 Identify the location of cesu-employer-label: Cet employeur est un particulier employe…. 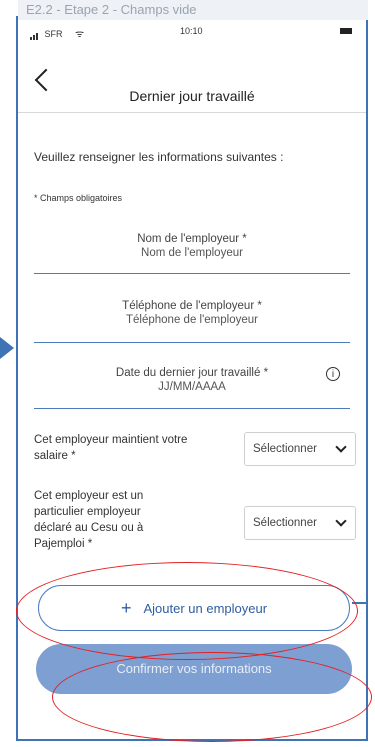
(89, 520).